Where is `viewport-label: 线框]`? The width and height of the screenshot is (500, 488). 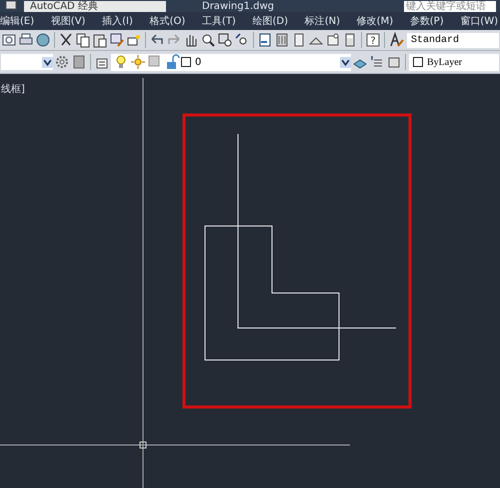 viewport-label: 线框] is located at coordinates (13, 89).